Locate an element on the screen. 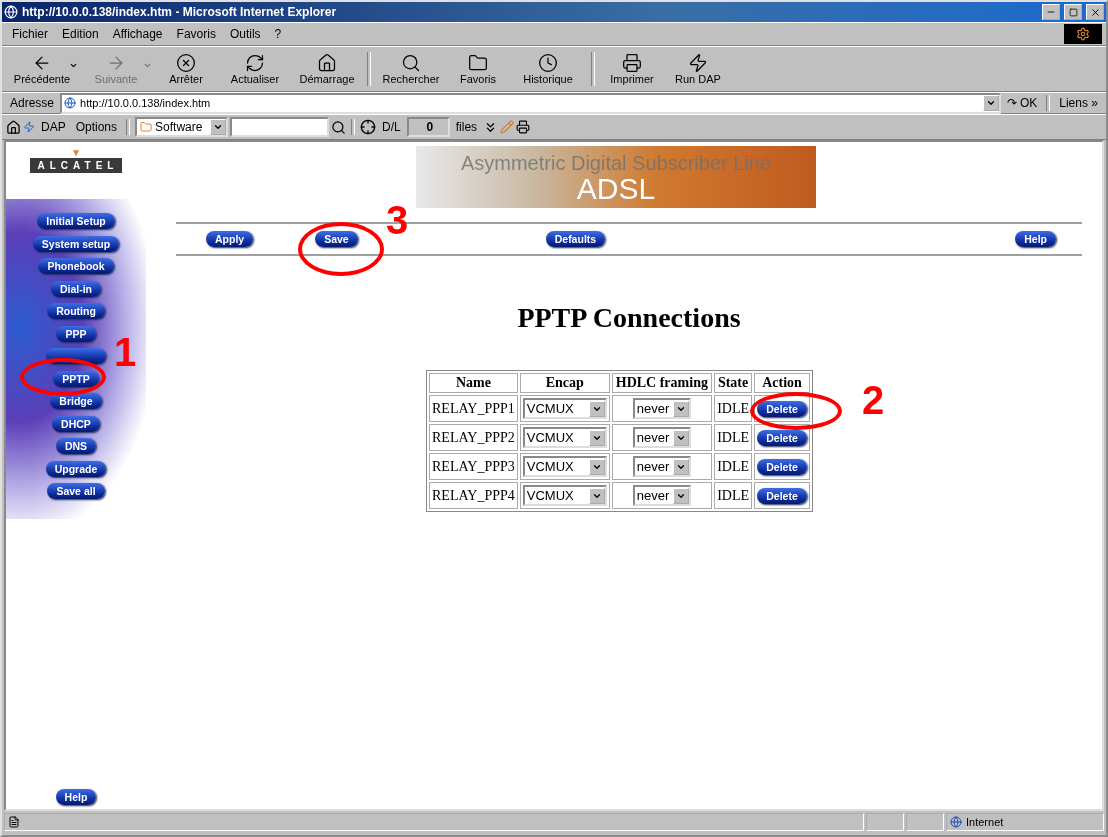  action-button: Apply is located at coordinates (230, 239).